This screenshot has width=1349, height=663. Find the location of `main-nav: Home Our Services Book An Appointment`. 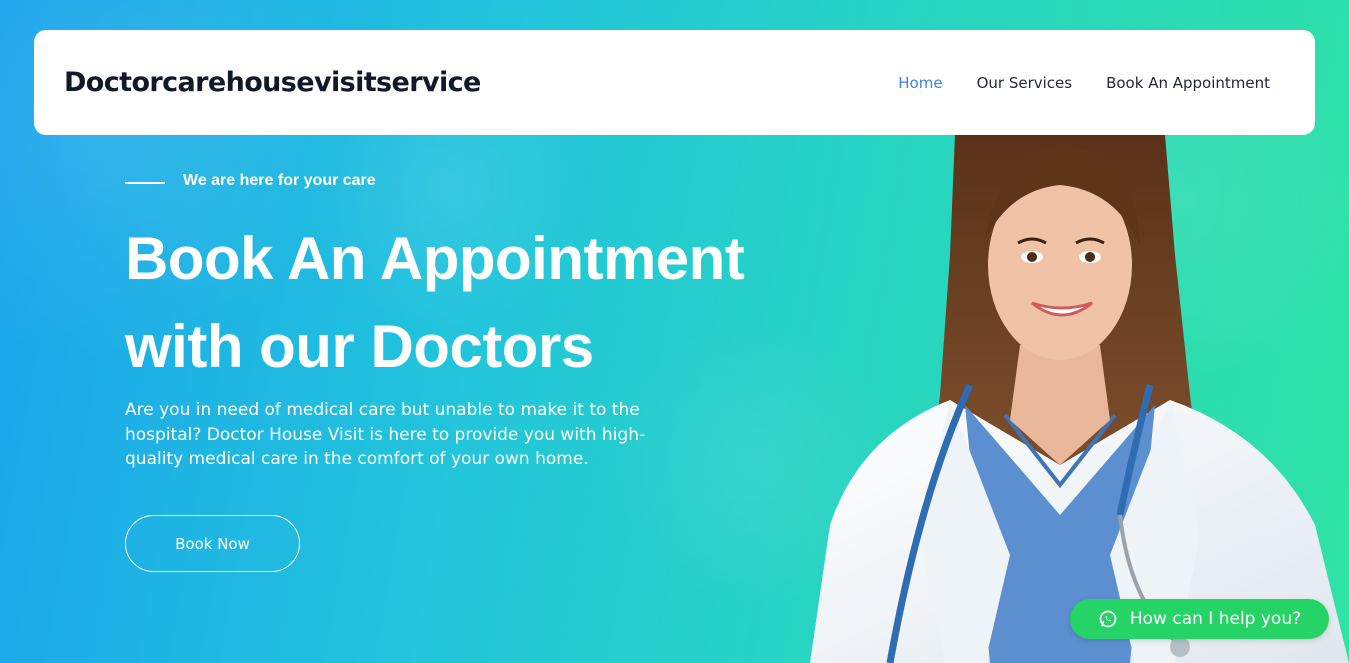

main-nav: Home Our Services Book An Appointment is located at coordinates (1084, 83).